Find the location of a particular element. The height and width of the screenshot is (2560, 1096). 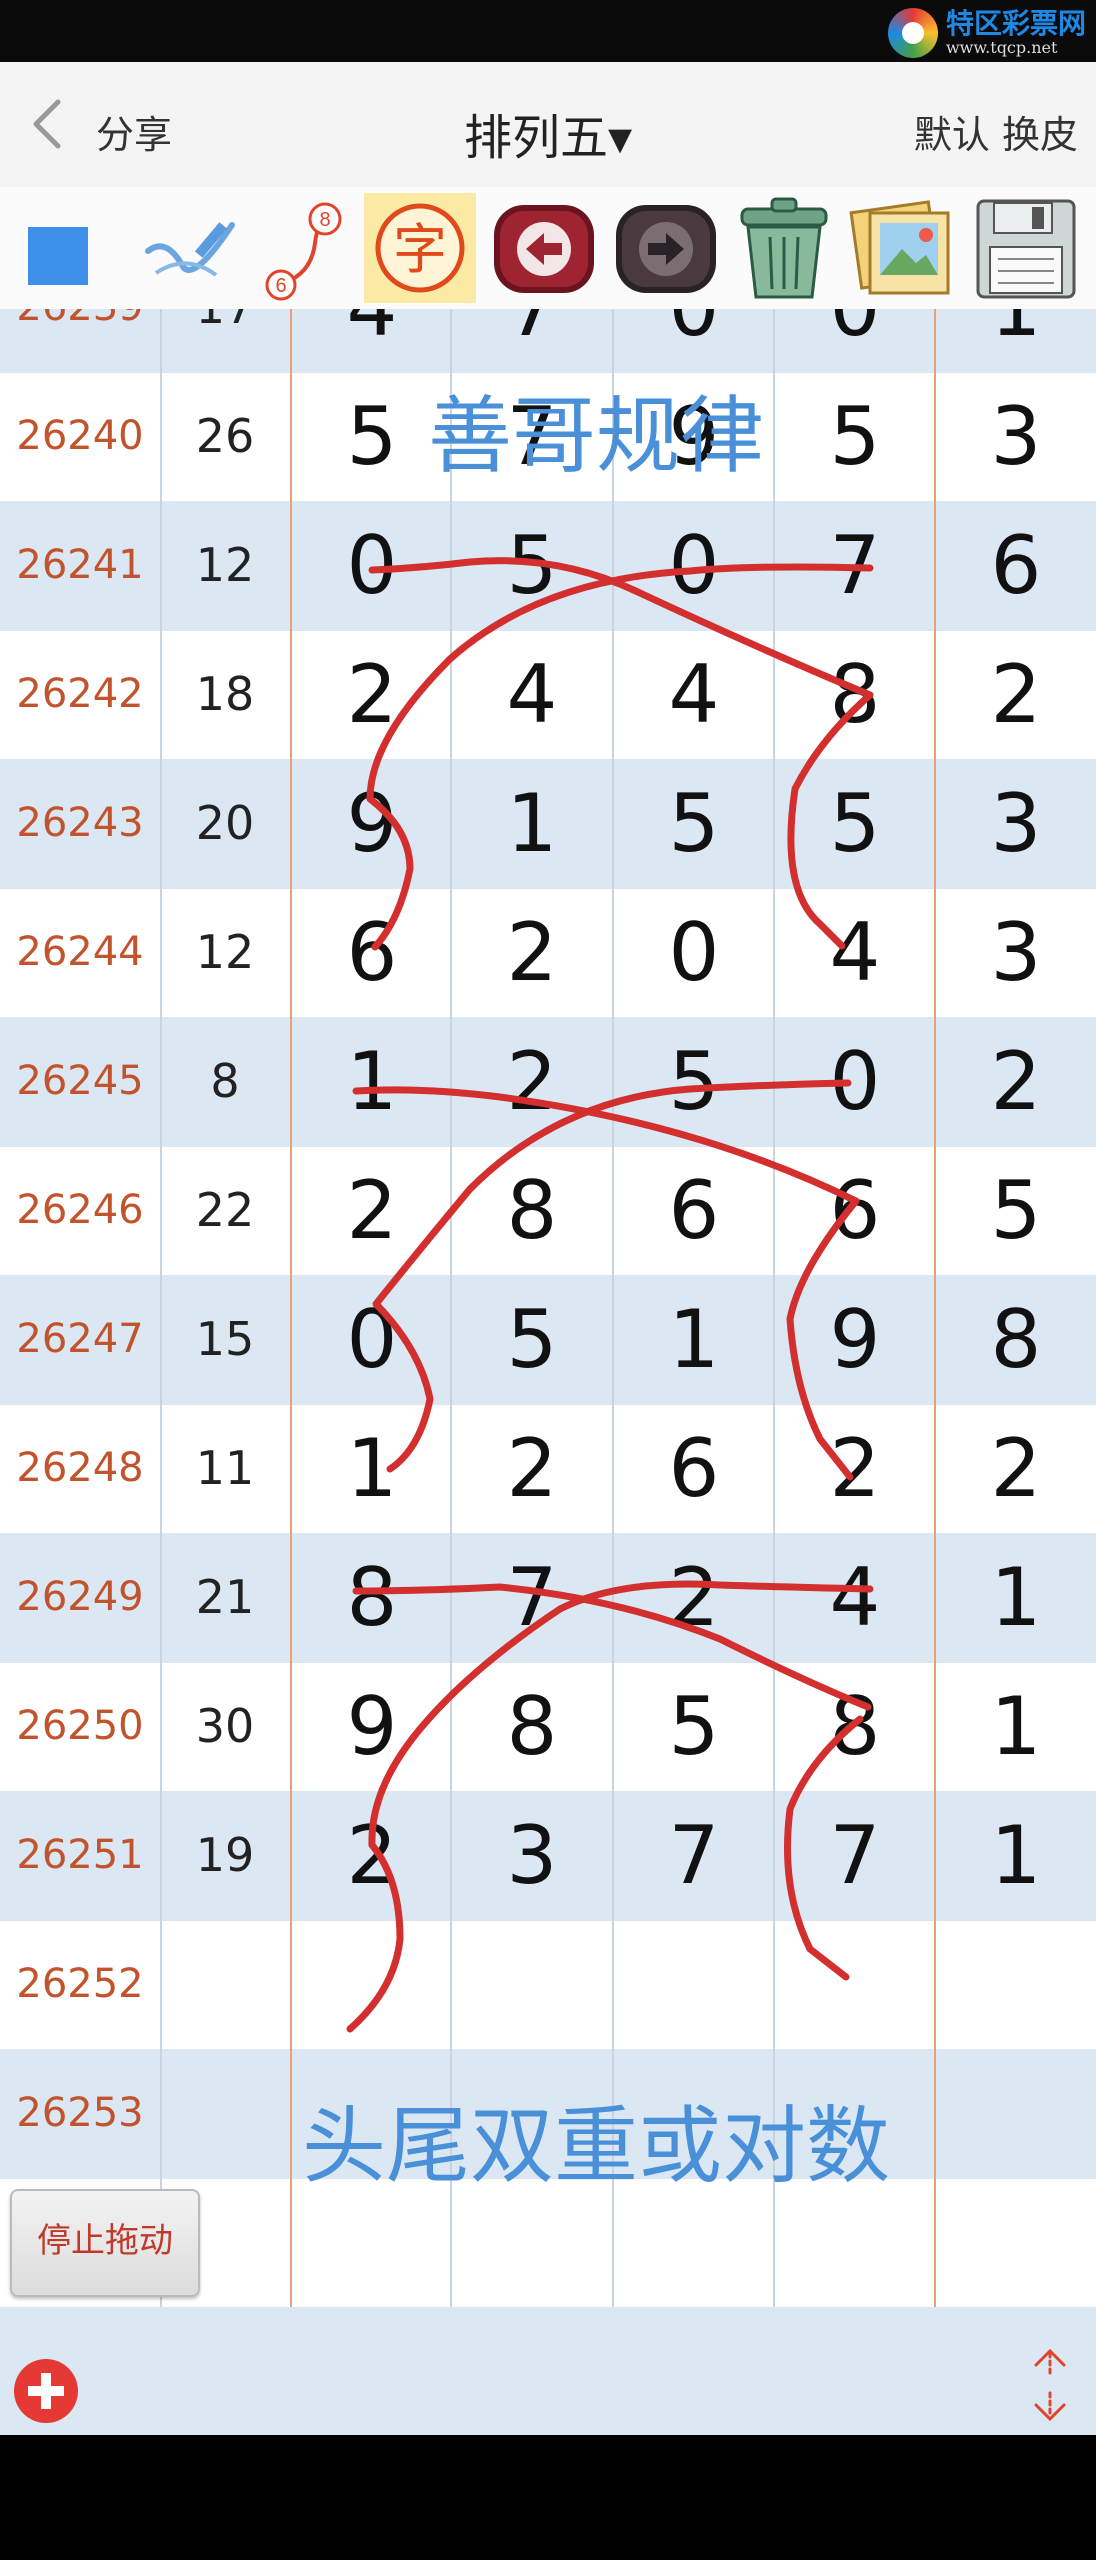

image-tool is located at coordinates (902, 248).